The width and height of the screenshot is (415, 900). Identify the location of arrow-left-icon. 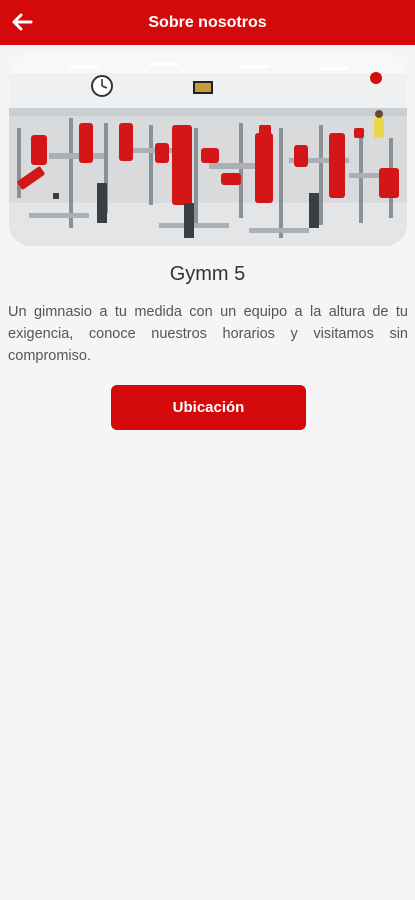
(22, 22).